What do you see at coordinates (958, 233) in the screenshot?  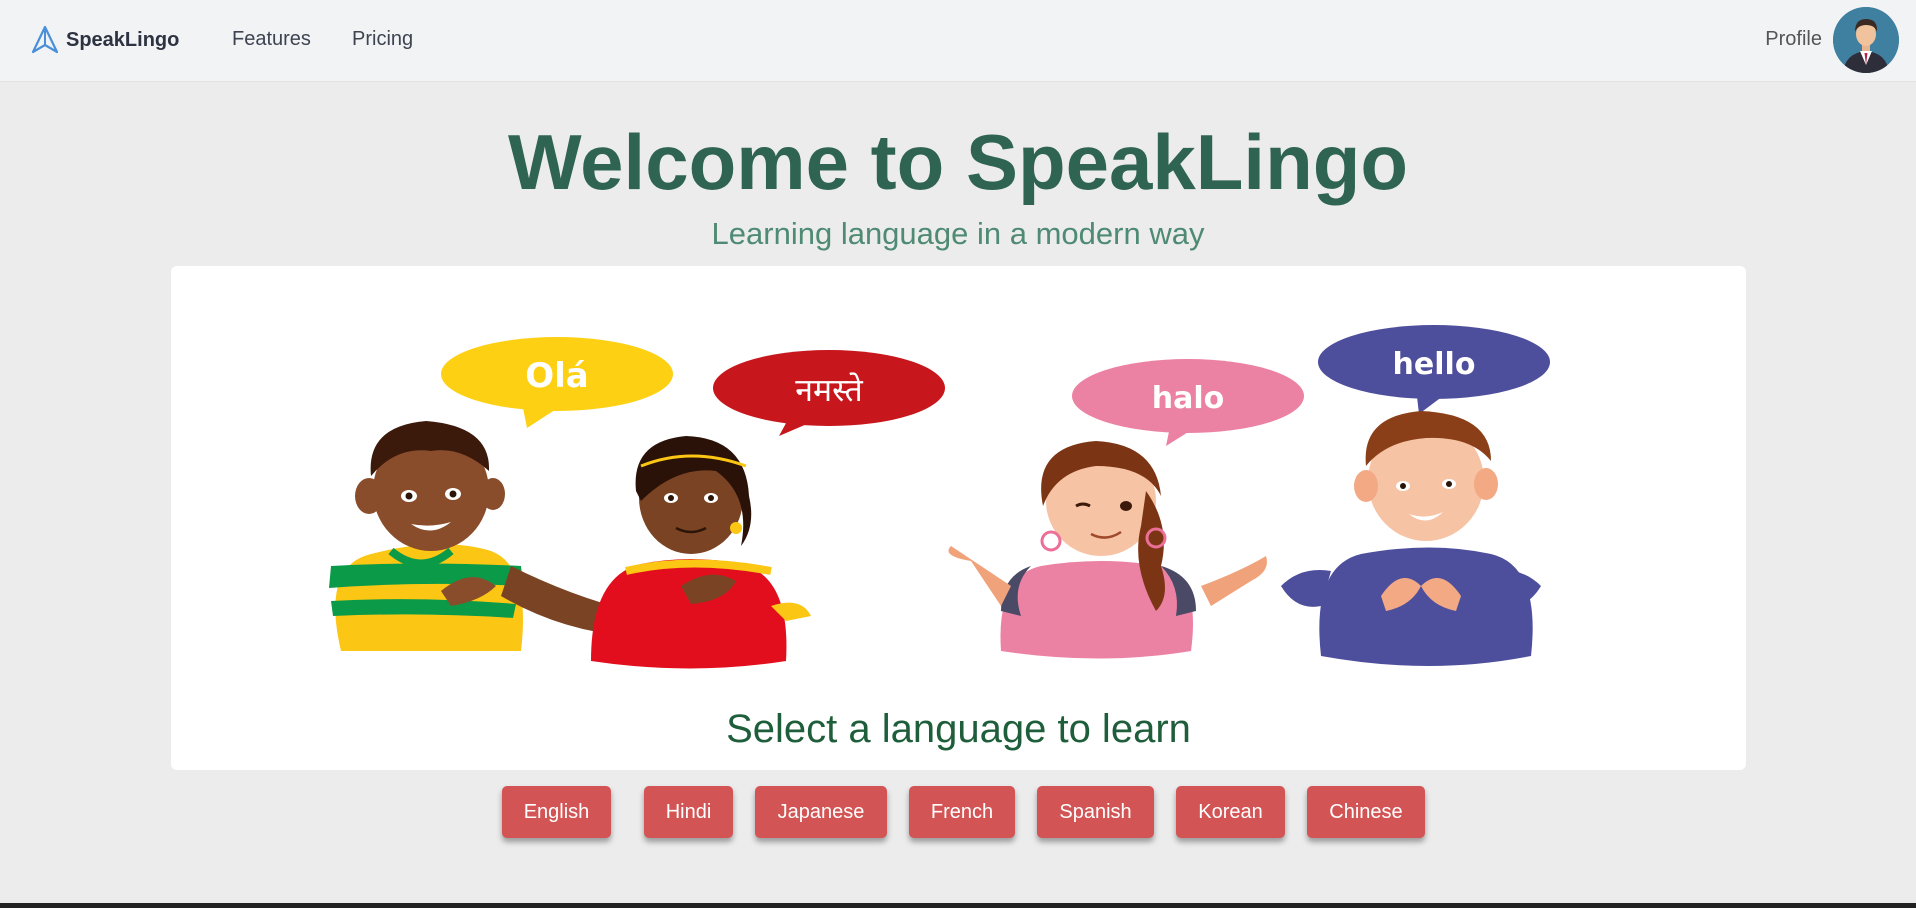 I see `page-subtitle: Learning language in a modern way` at bounding box center [958, 233].